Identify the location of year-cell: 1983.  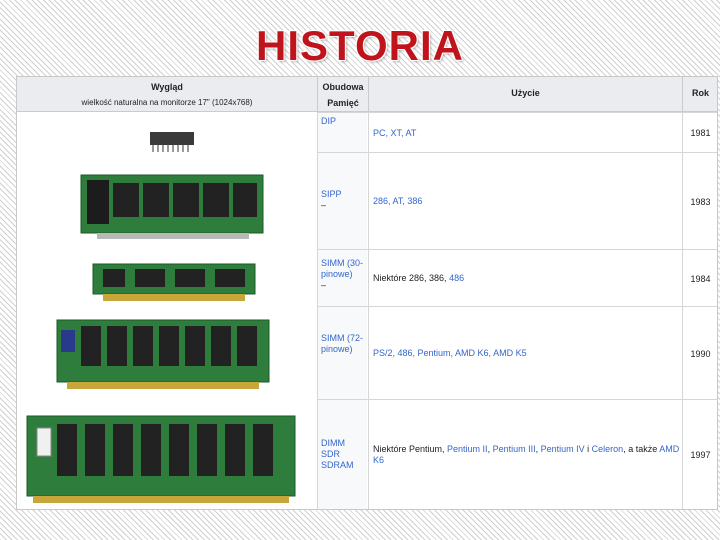
(699, 201).